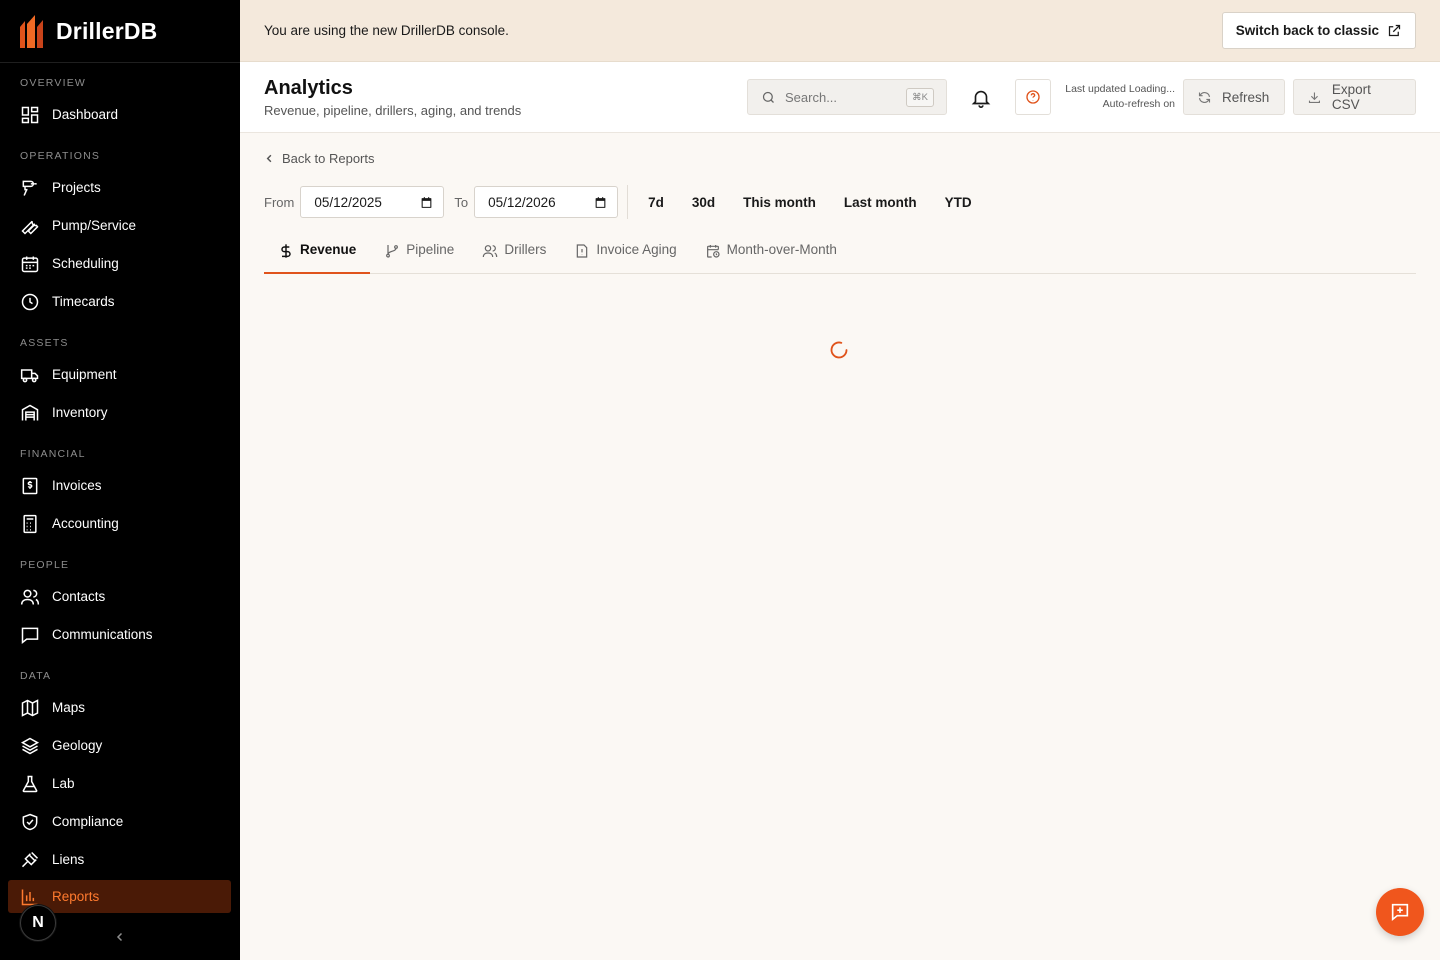 This screenshot has width=1440, height=960. I want to click on help-circle-icon, so click(1033, 97).